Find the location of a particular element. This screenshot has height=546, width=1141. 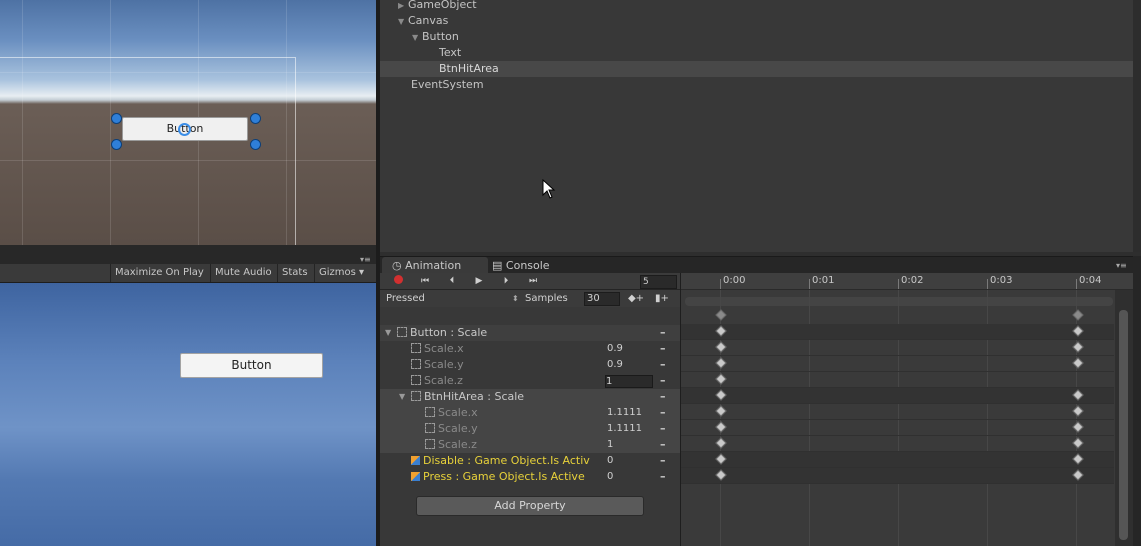

frame-input: 5 is located at coordinates (658, 282).